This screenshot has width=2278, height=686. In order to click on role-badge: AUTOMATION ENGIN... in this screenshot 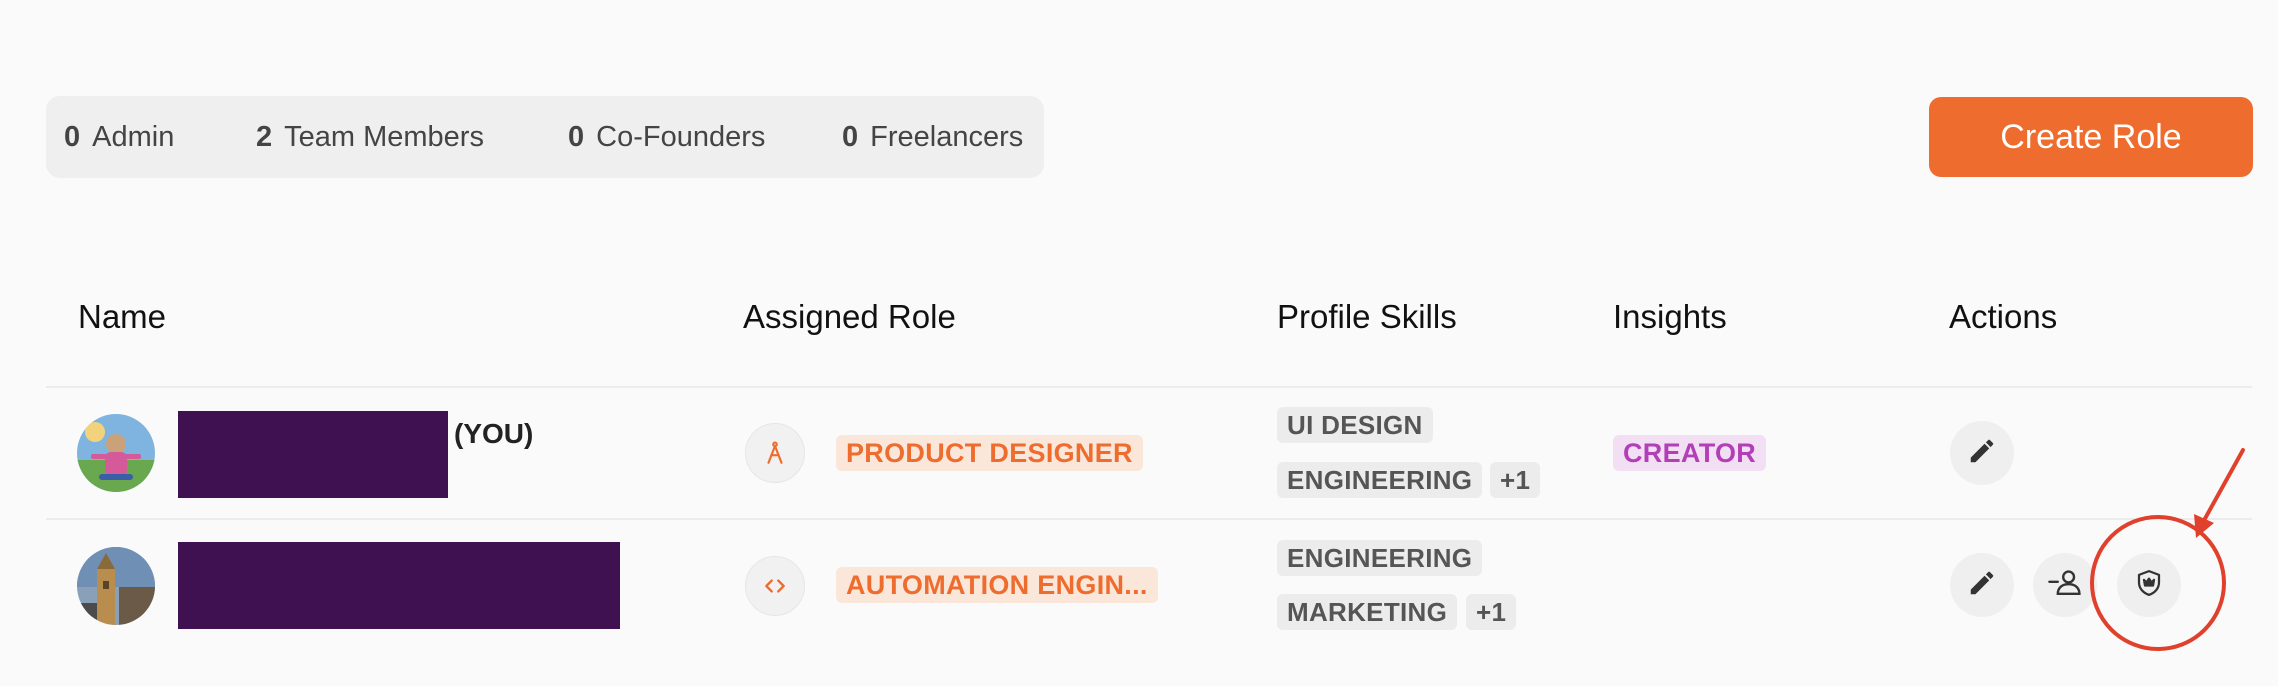, I will do `click(997, 585)`.